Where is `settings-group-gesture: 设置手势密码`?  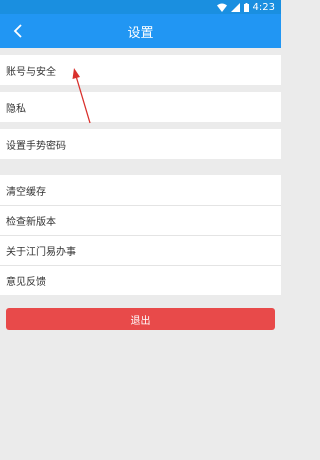 settings-group-gesture: 设置手势密码 is located at coordinates (140, 144).